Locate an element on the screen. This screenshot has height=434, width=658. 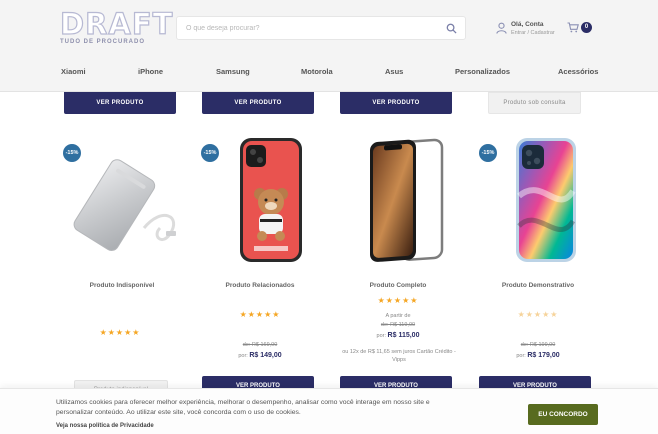
price-current: por: R$ 149,00 is located at coordinates (260, 355).